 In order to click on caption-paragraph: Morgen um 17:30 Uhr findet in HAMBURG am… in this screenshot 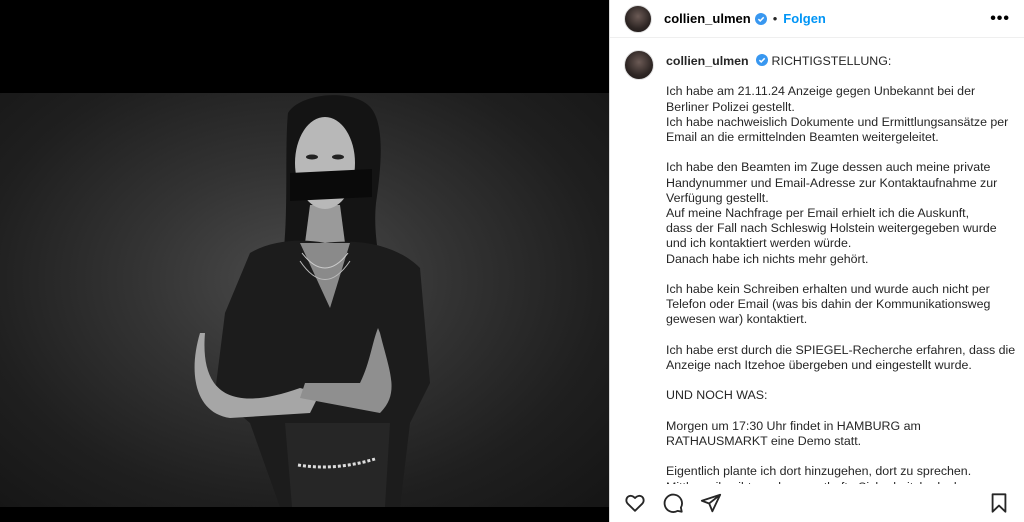, I will do `click(838, 434)`.